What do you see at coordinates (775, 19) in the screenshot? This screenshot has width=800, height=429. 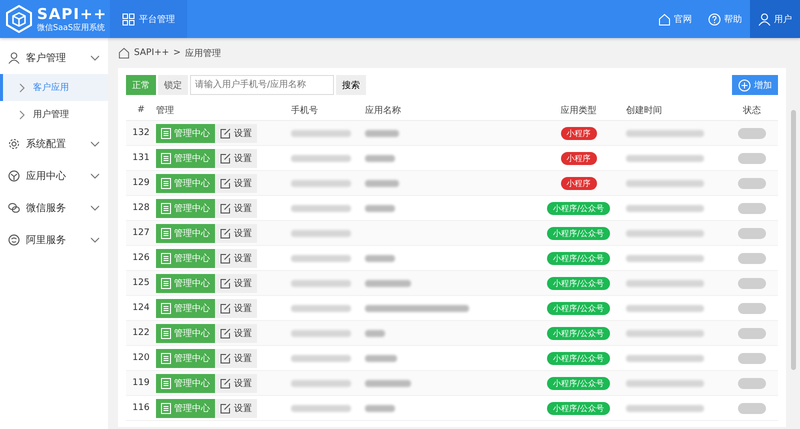 I see `header-link: 用户` at bounding box center [775, 19].